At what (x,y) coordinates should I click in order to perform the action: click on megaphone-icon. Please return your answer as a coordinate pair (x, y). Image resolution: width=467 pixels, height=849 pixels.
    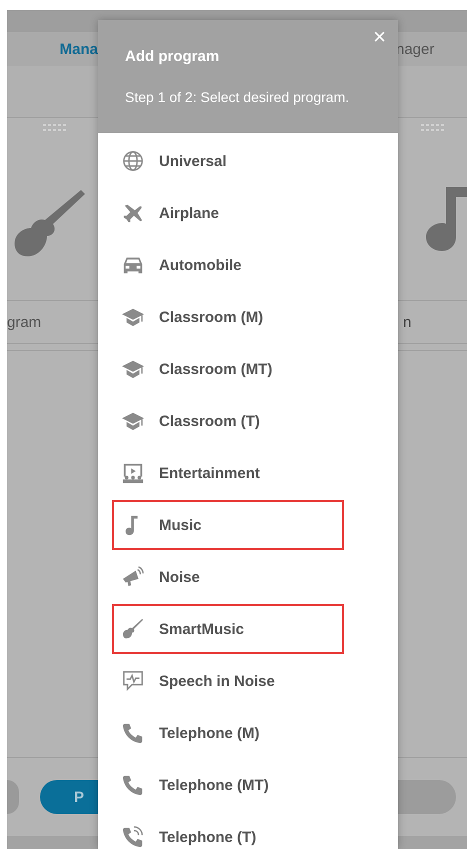
    Looking at the image, I should click on (133, 577).